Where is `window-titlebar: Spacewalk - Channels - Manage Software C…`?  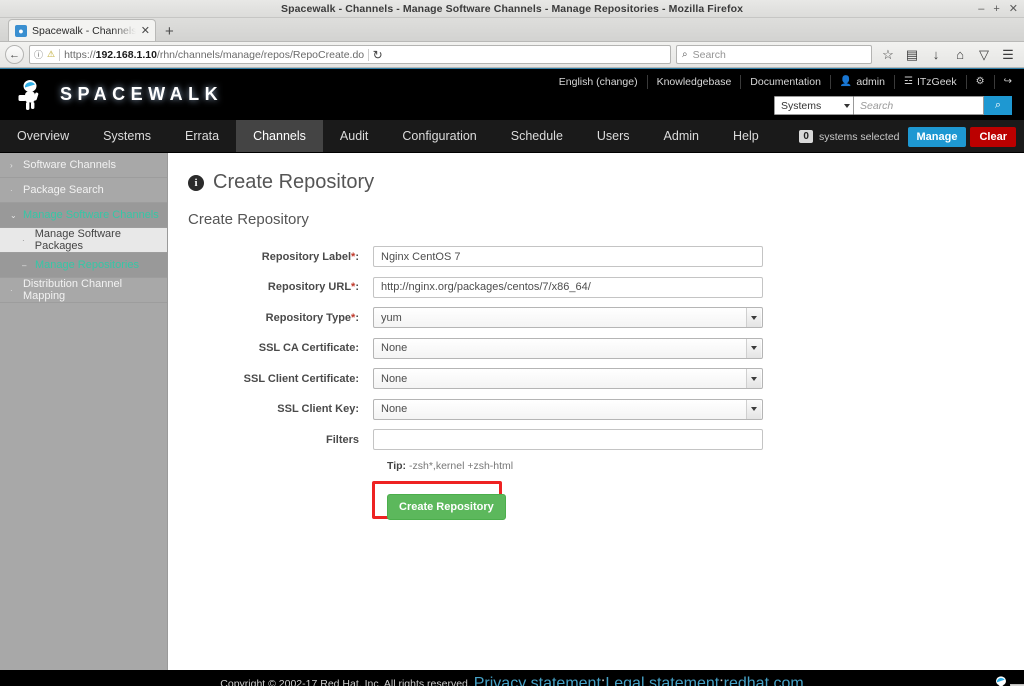 window-titlebar: Spacewalk - Channels - Manage Software C… is located at coordinates (512, 9).